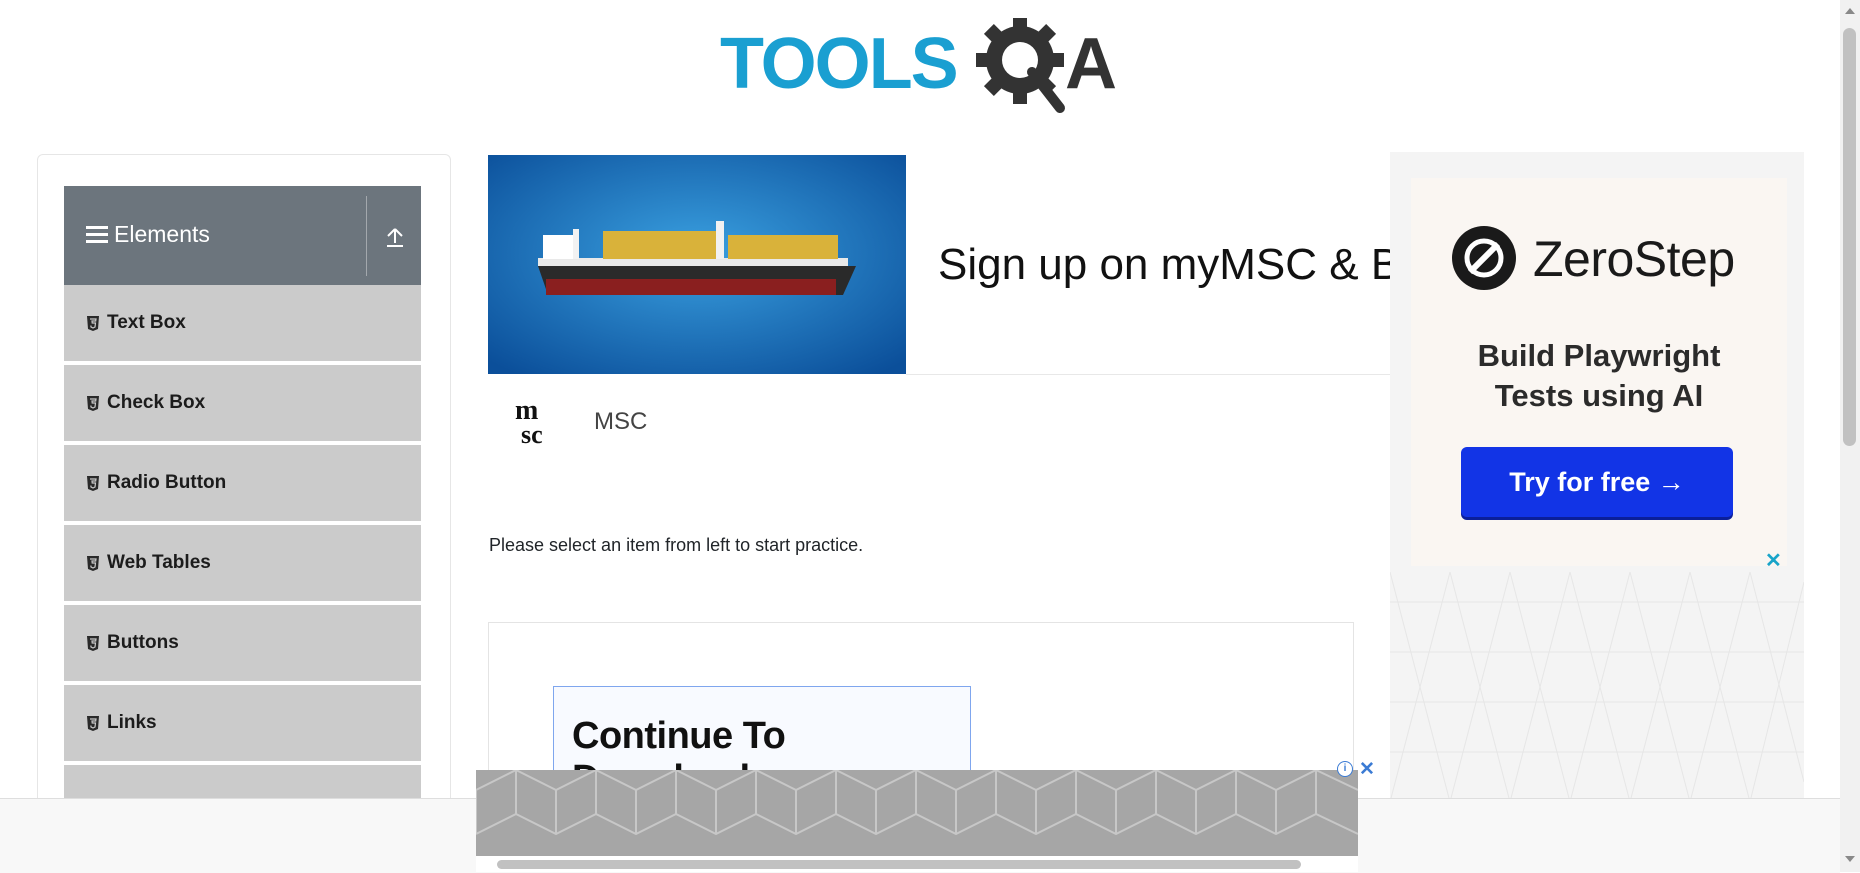 The image size is (1860, 873). What do you see at coordinates (1367, 769) in the screenshot?
I see `sticky-ad-close-icon: ✕` at bounding box center [1367, 769].